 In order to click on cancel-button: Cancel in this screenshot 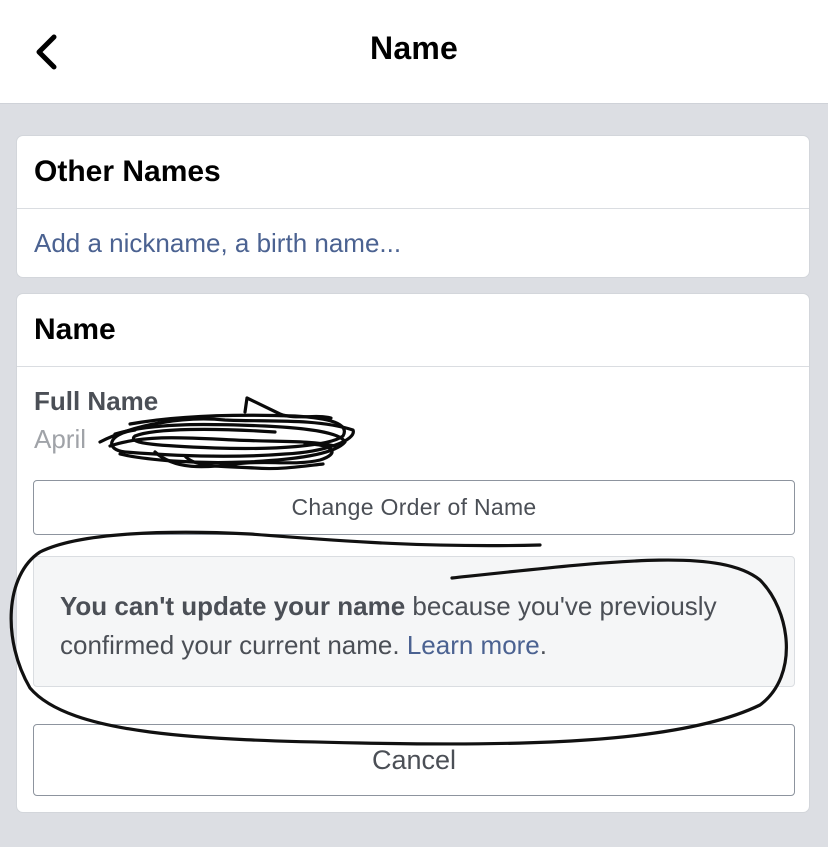, I will do `click(414, 760)`.